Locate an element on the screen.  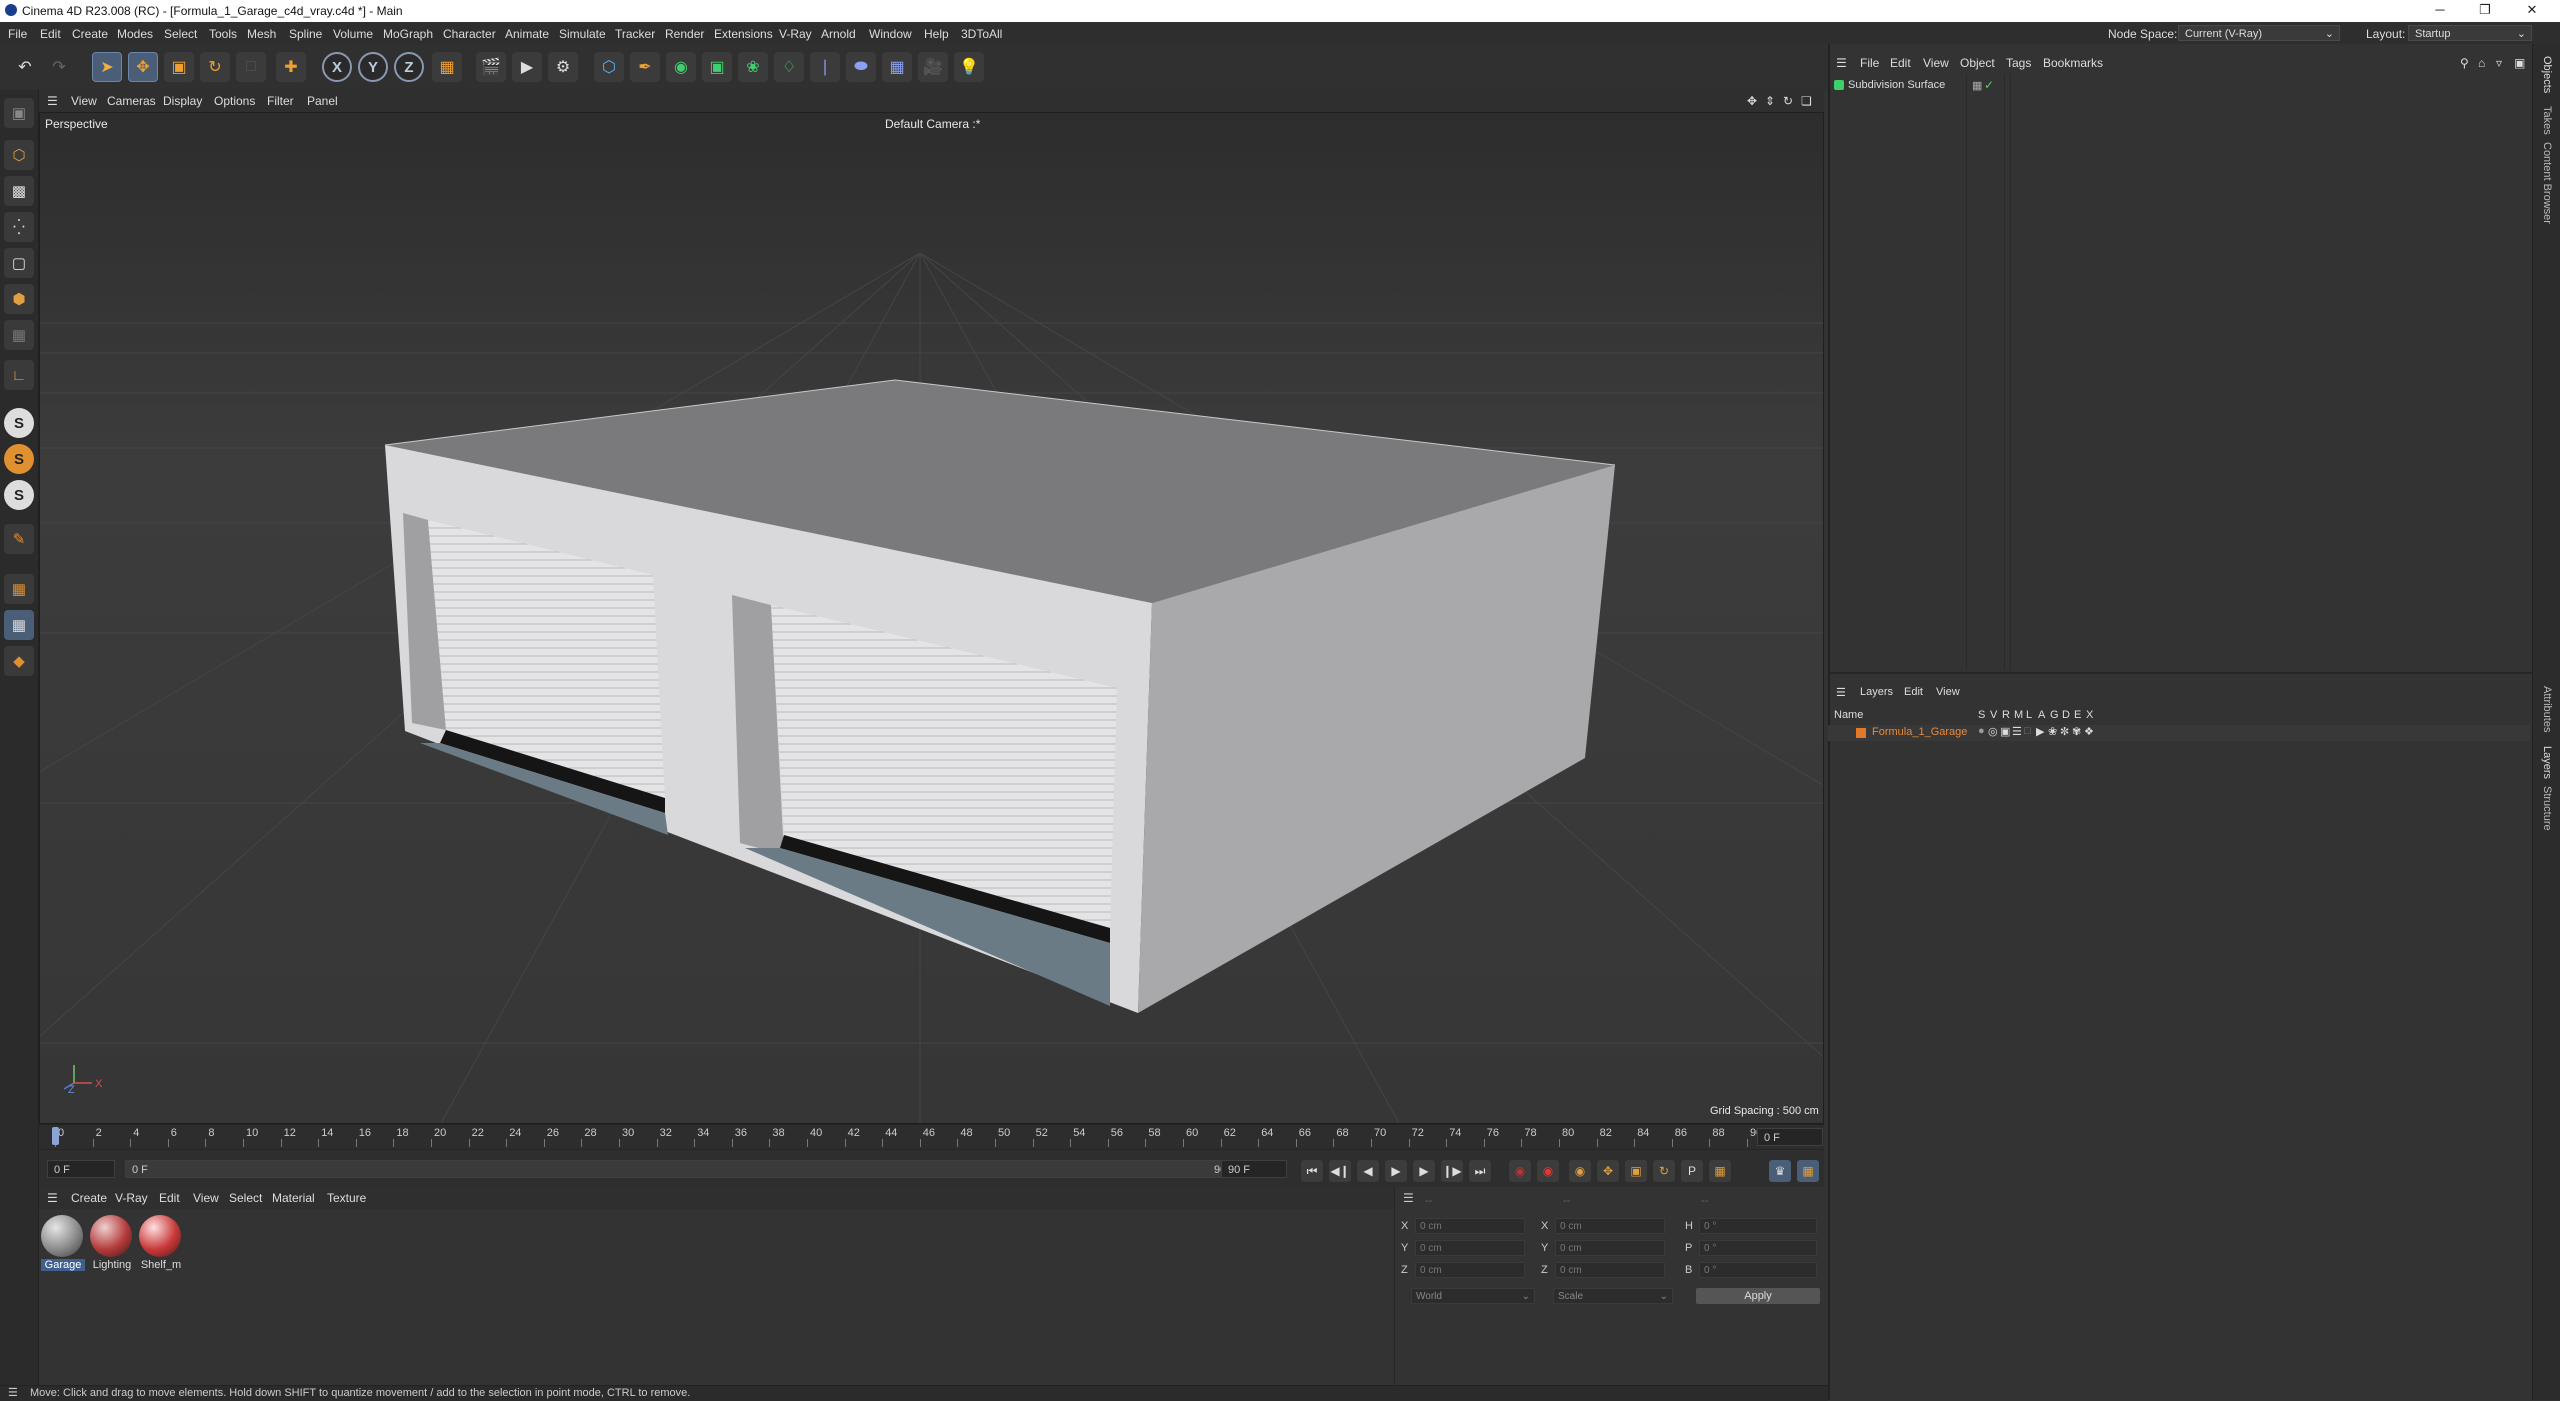
menu-edit: Edit is located at coordinates (50, 34).